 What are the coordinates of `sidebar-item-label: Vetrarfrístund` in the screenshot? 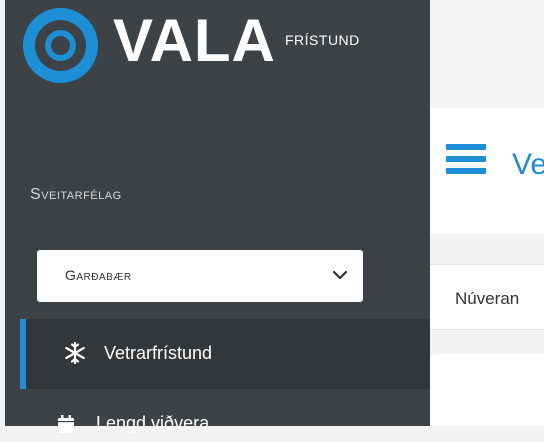 It's located at (158, 353).